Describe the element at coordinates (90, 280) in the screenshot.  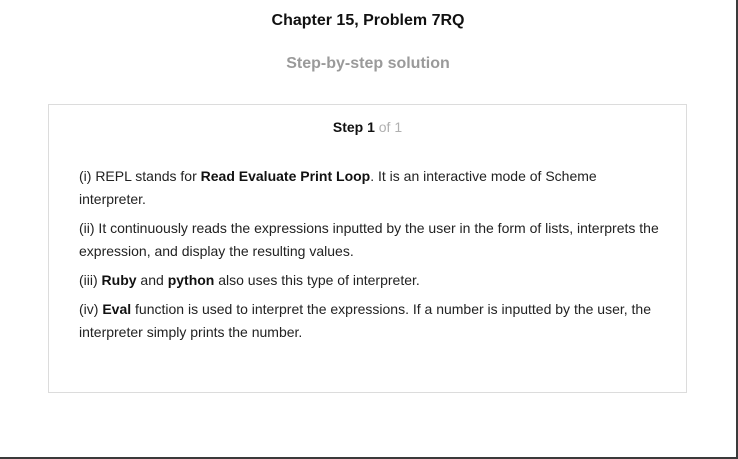
I see `paragraph-text: (iii)` at that location.